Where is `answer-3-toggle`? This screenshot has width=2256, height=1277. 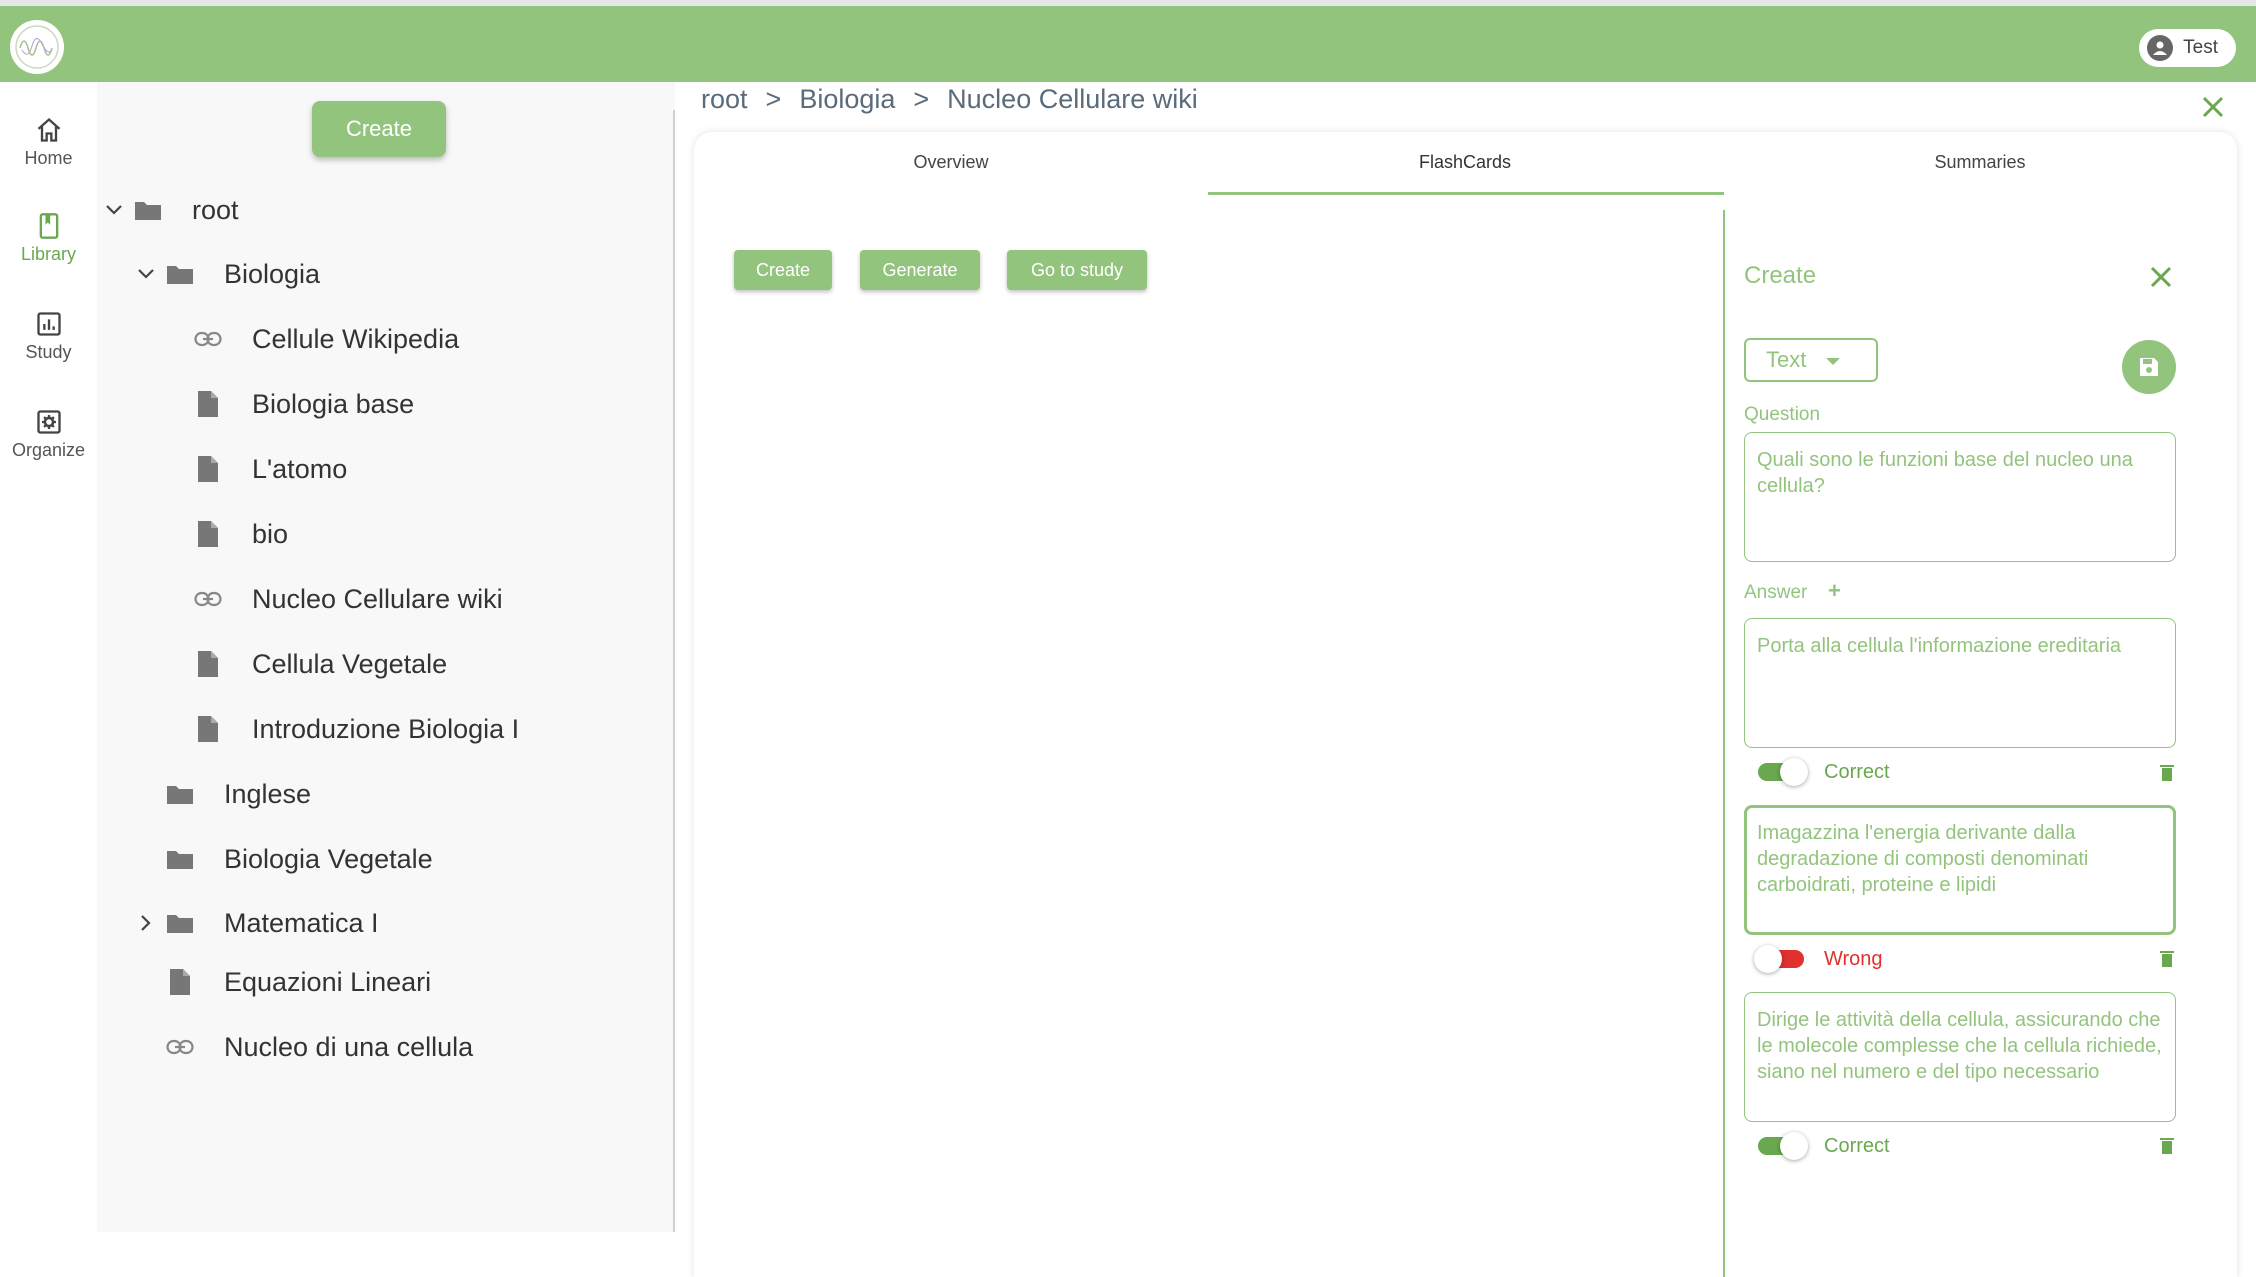 answer-3-toggle is located at coordinates (1783, 1146).